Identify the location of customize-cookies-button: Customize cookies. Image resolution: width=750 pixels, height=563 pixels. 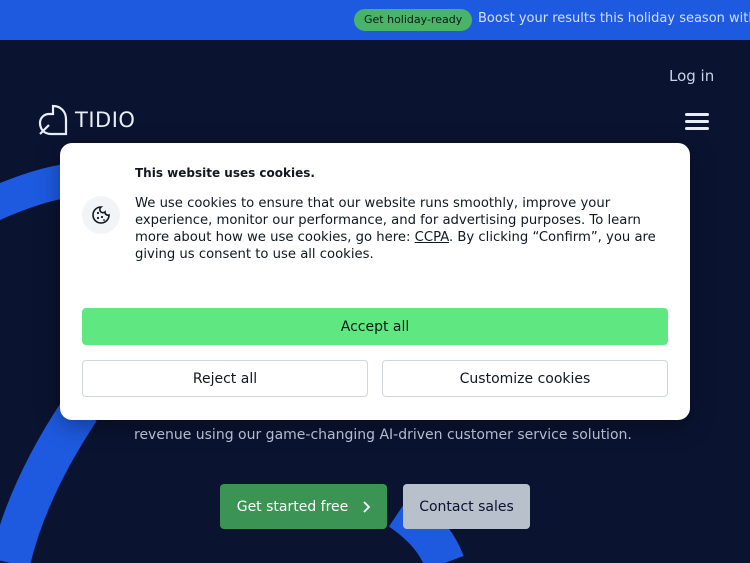
(525, 378).